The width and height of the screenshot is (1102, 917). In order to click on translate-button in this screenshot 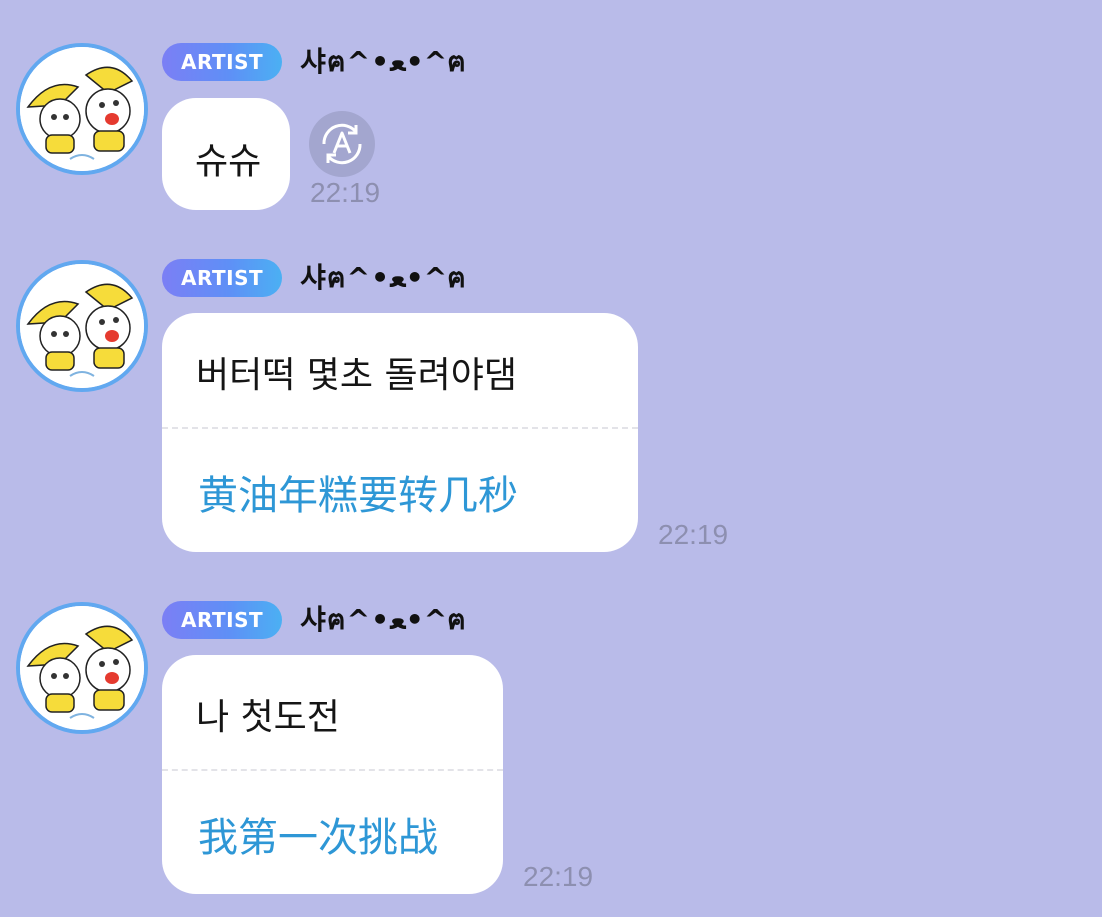, I will do `click(342, 144)`.